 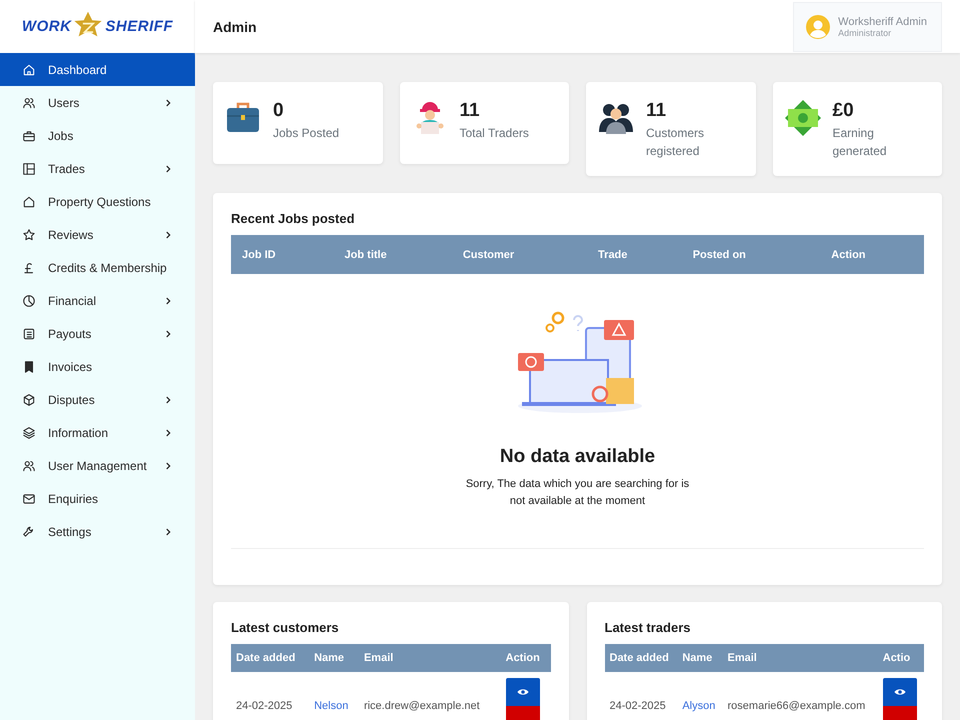 I want to click on briefcase-icon, so click(x=29, y=135).